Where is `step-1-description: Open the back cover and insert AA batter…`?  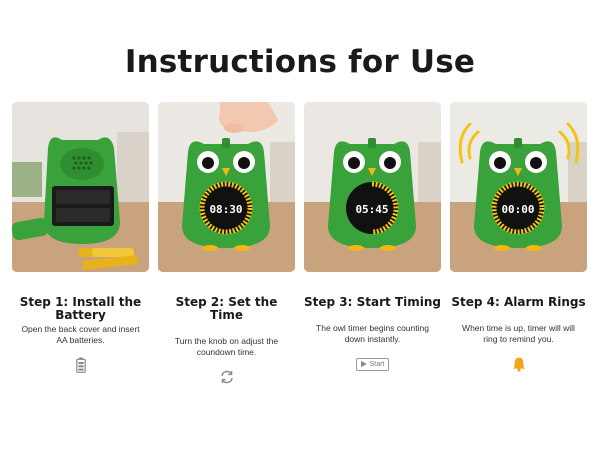 step-1-description: Open the back cover and insert AA batter… is located at coordinates (80, 334).